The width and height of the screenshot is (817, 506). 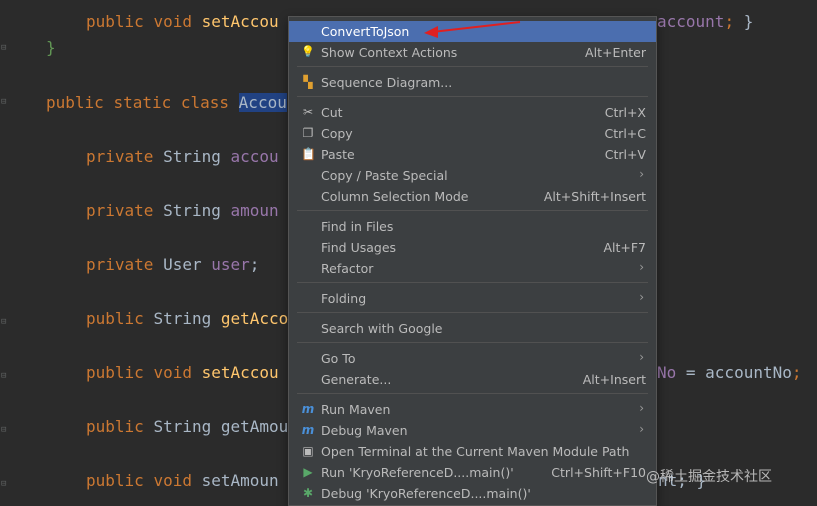 I want to click on code-line: private String accou, so click(x=182, y=157).